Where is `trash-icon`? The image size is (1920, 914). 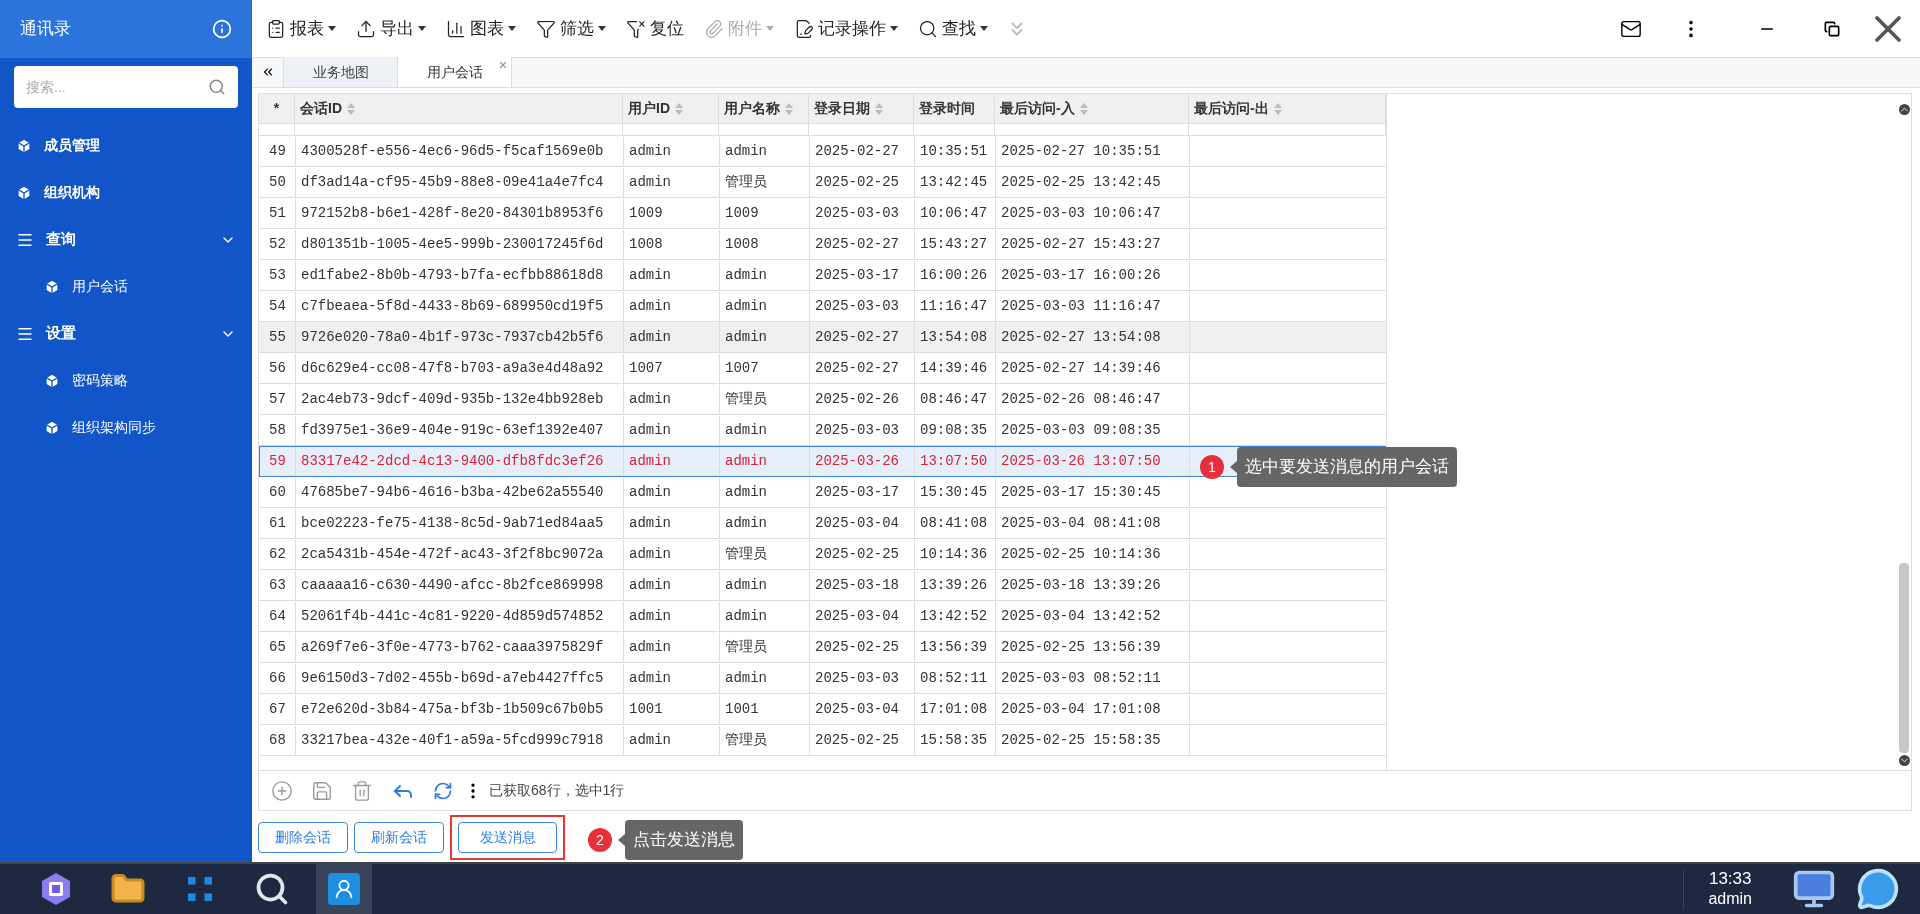 trash-icon is located at coordinates (362, 790).